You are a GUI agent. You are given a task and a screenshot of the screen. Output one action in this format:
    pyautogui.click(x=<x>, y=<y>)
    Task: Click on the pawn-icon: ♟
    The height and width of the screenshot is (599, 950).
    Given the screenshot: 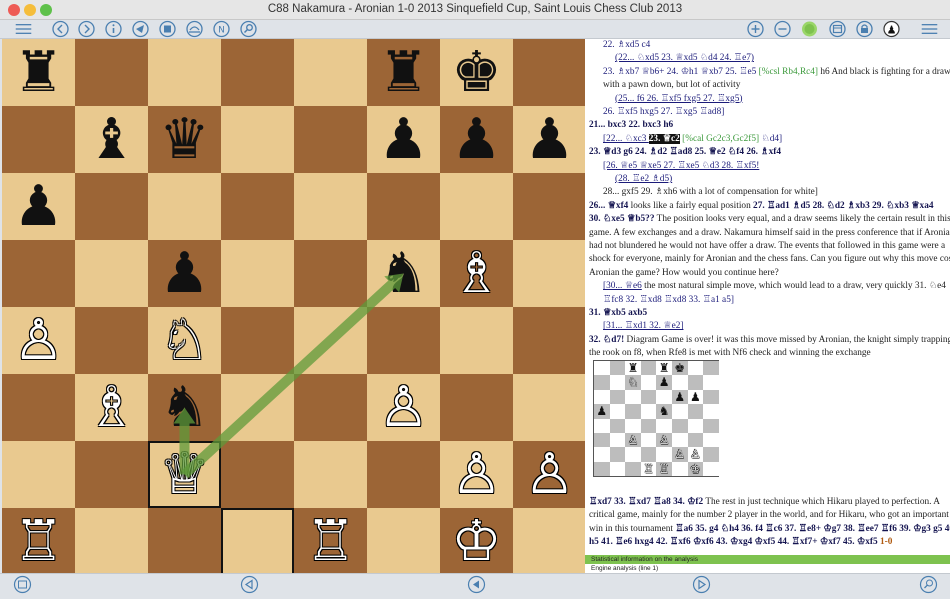 What is the action you would take?
    pyautogui.click(x=891, y=29)
    